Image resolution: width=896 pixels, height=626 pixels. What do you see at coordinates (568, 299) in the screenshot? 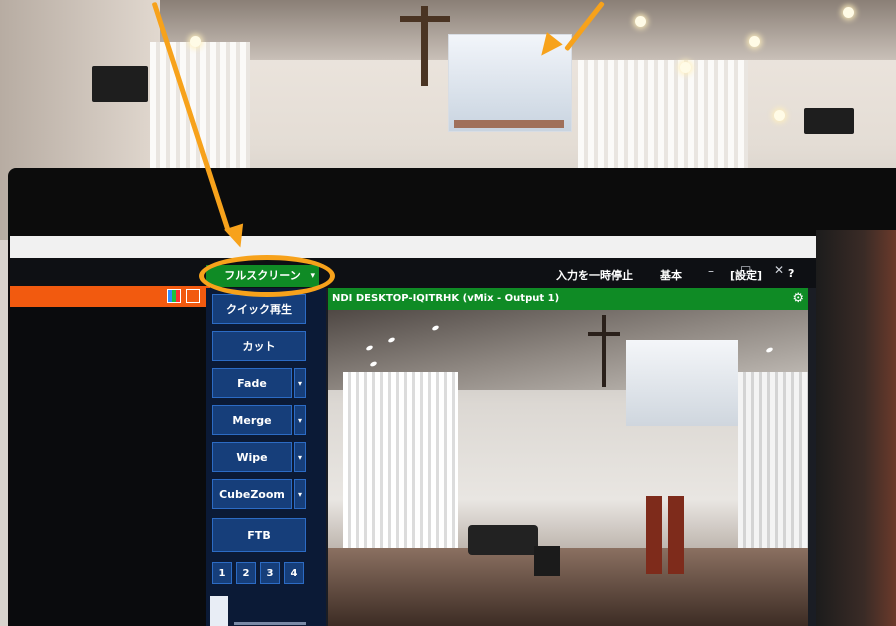
I see `output-header: NDI DESKTOP-IQITRHK (vMix - Output 1) ⚙` at bounding box center [568, 299].